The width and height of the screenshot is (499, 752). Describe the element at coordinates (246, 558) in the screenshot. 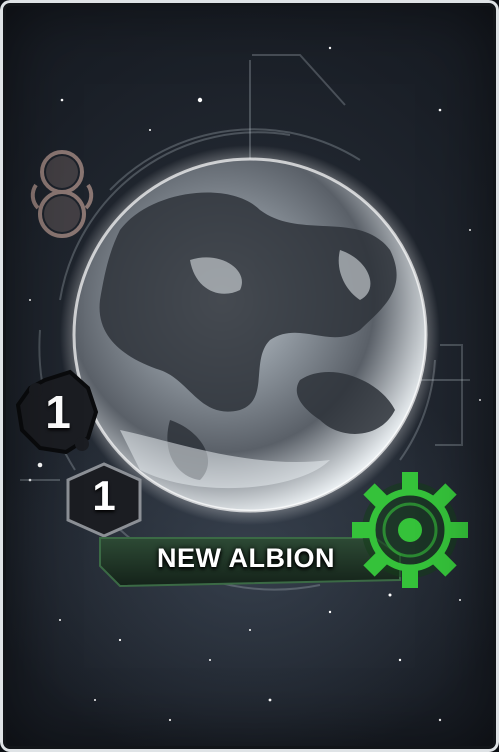

I see `planet-name: NEW ALBION` at that location.